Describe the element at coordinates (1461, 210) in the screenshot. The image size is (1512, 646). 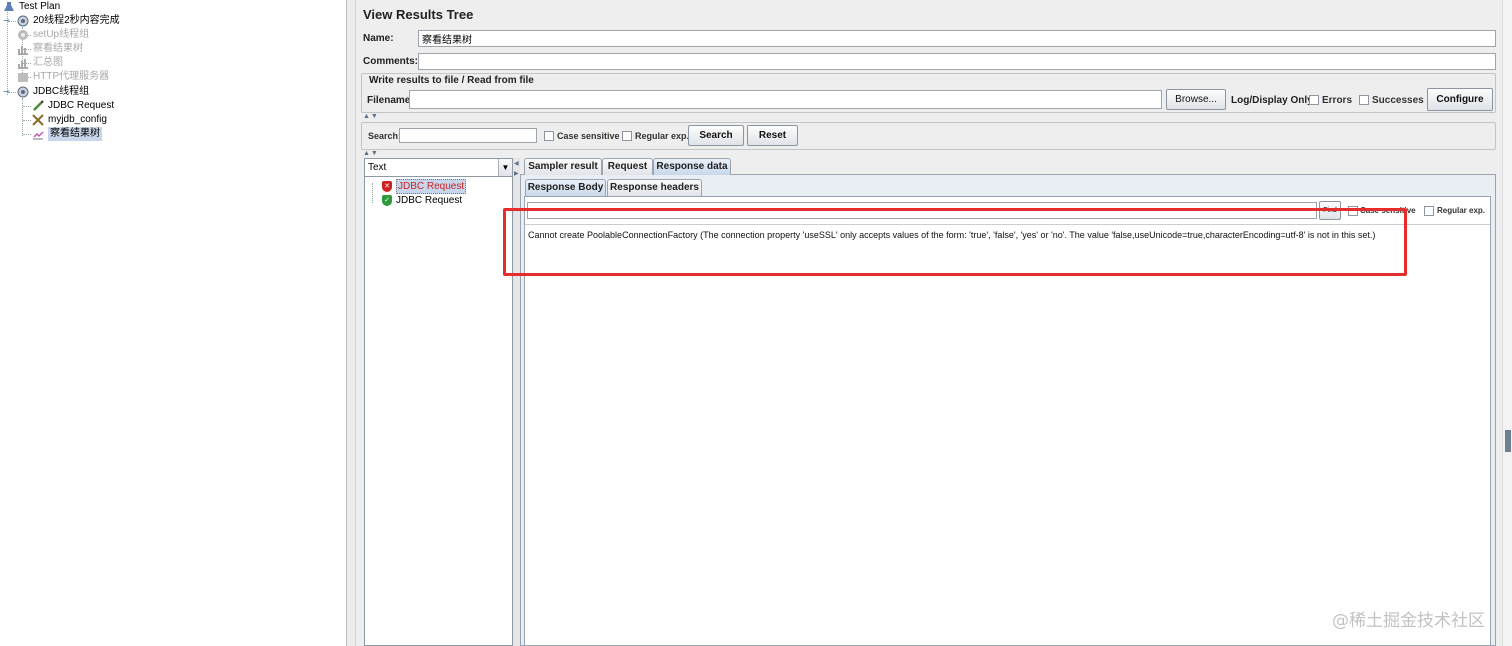
I see `find-regex-label: Regular exp.` at that location.